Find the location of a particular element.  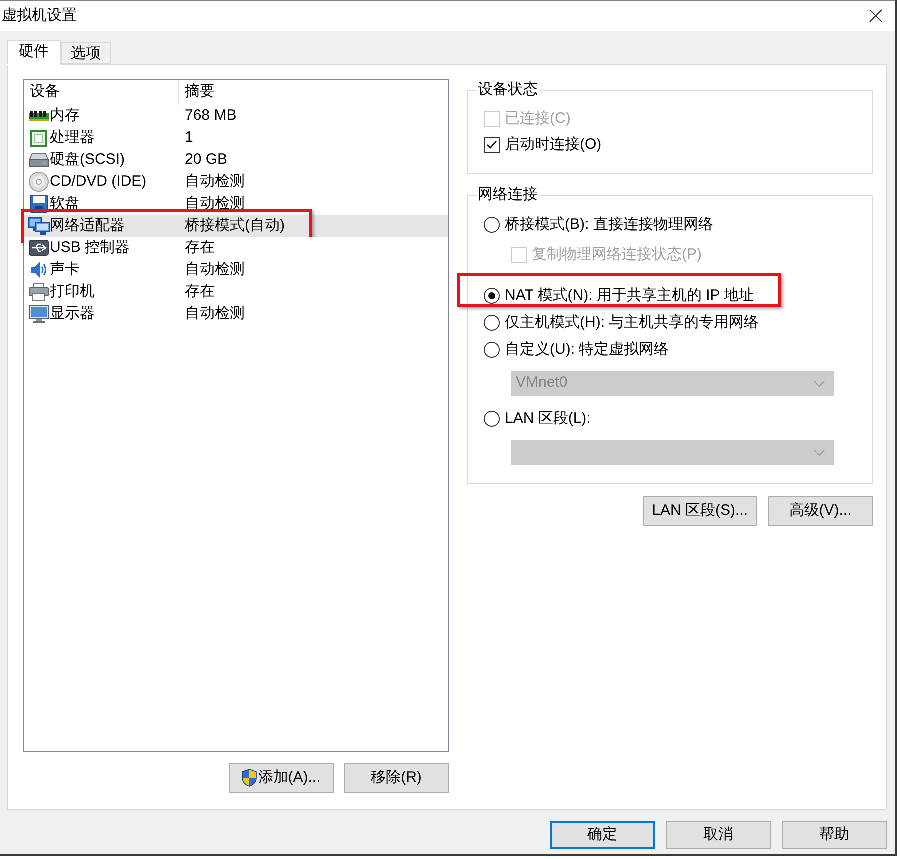

device-name: 网络适配器 is located at coordinates (87, 226).